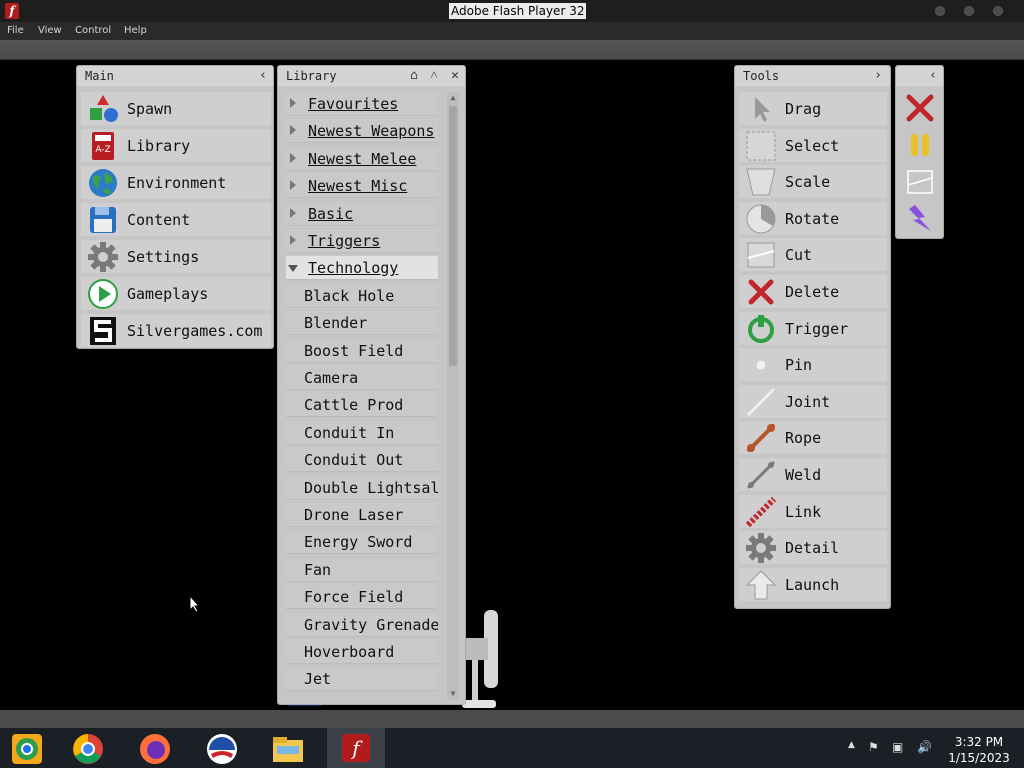 The width and height of the screenshot is (1024, 768). I want to click on library-item: Hoverboard, so click(362, 652).